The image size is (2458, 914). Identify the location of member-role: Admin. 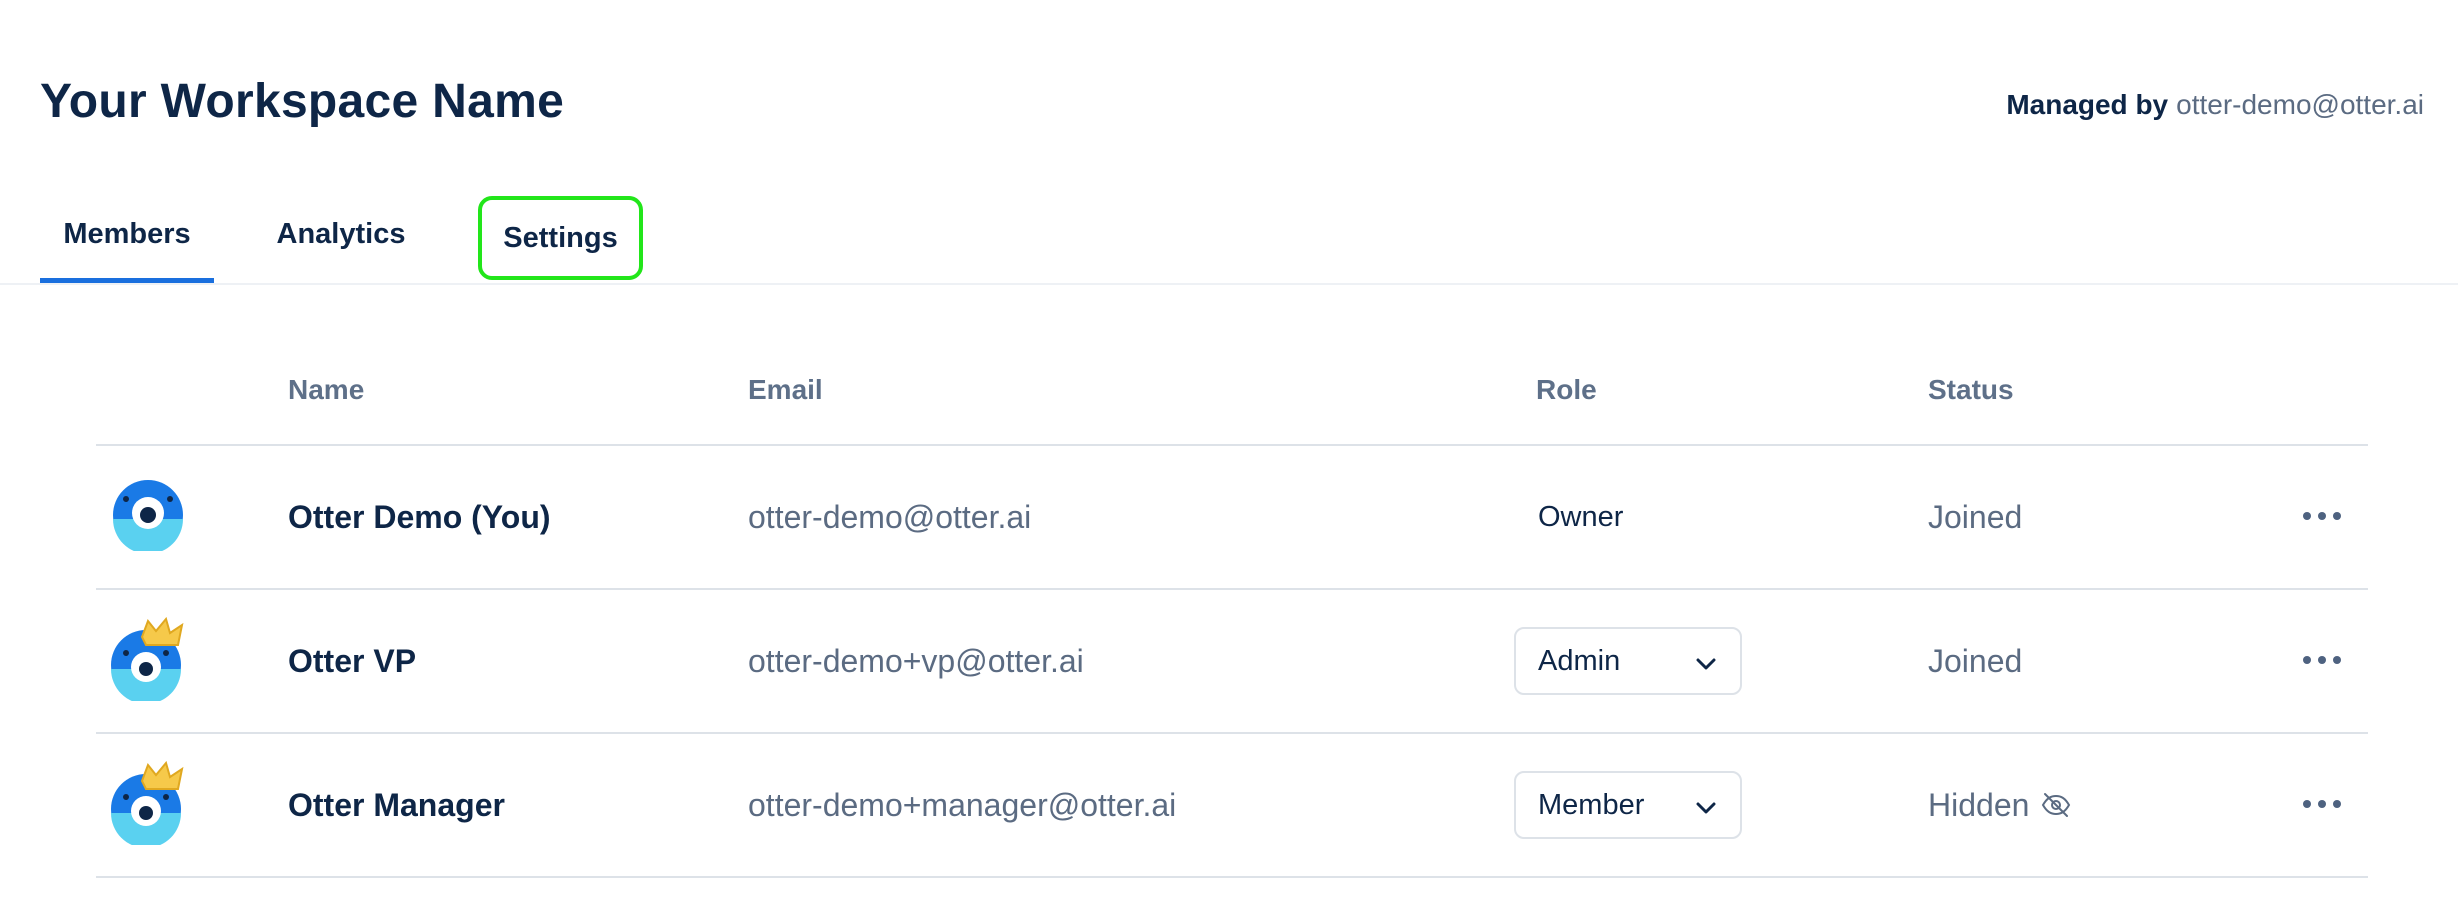
(1628, 661).